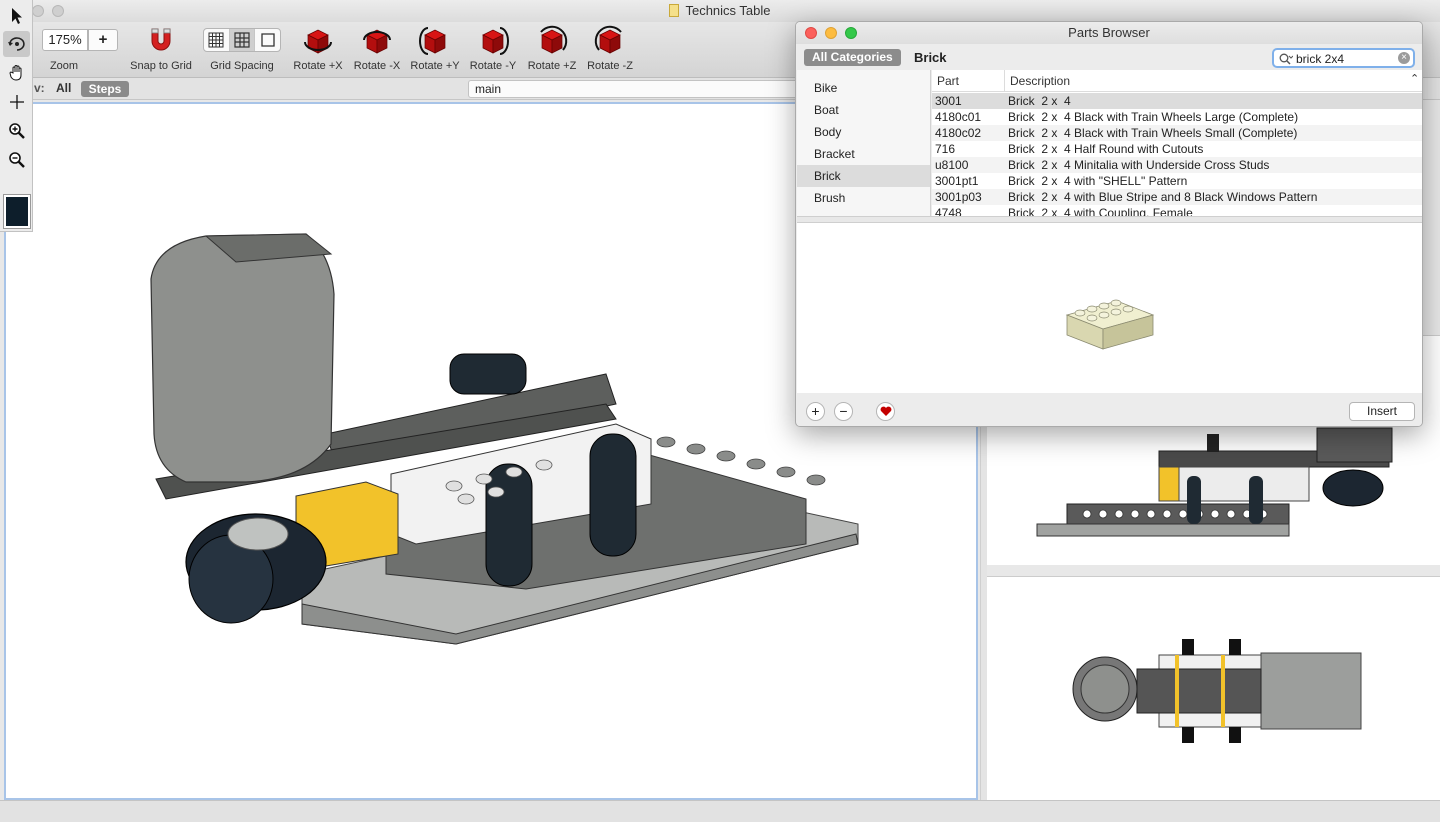  What do you see at coordinates (863, 132) in the screenshot?
I see `category-item: Body` at bounding box center [863, 132].